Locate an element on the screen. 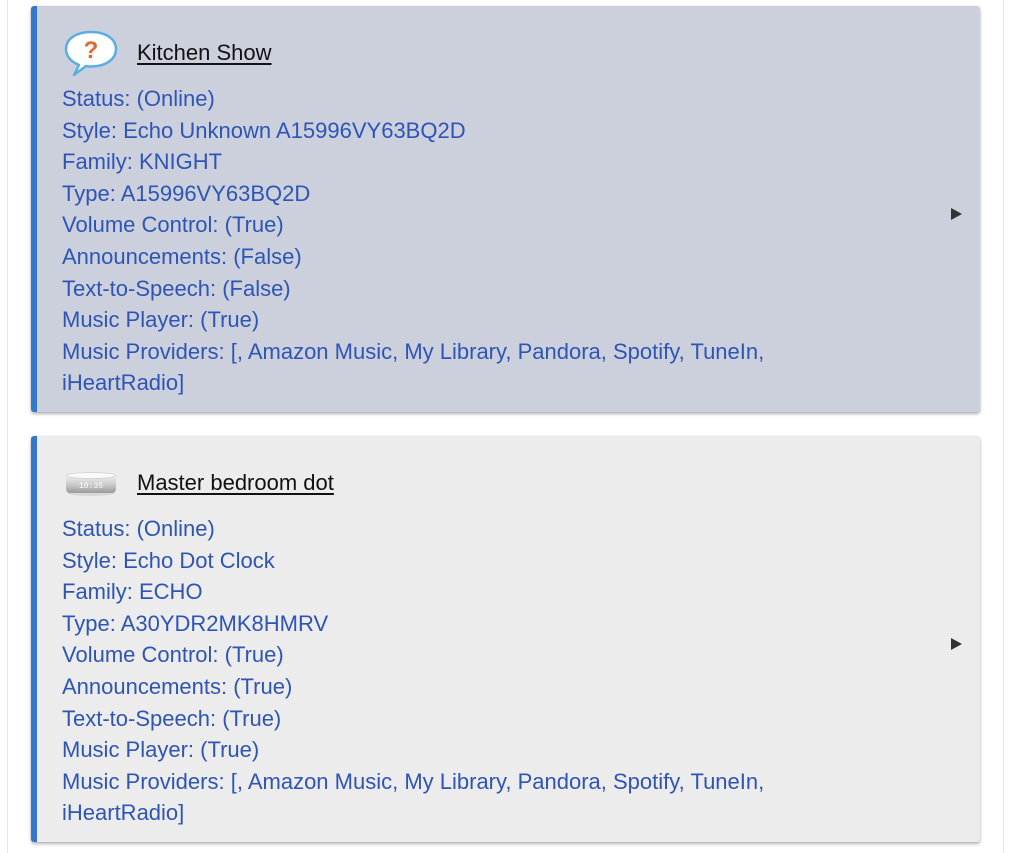 Image resolution: width=1024 pixels, height=853 pixels. unknown-device-icon: ? is located at coordinates (91, 53).